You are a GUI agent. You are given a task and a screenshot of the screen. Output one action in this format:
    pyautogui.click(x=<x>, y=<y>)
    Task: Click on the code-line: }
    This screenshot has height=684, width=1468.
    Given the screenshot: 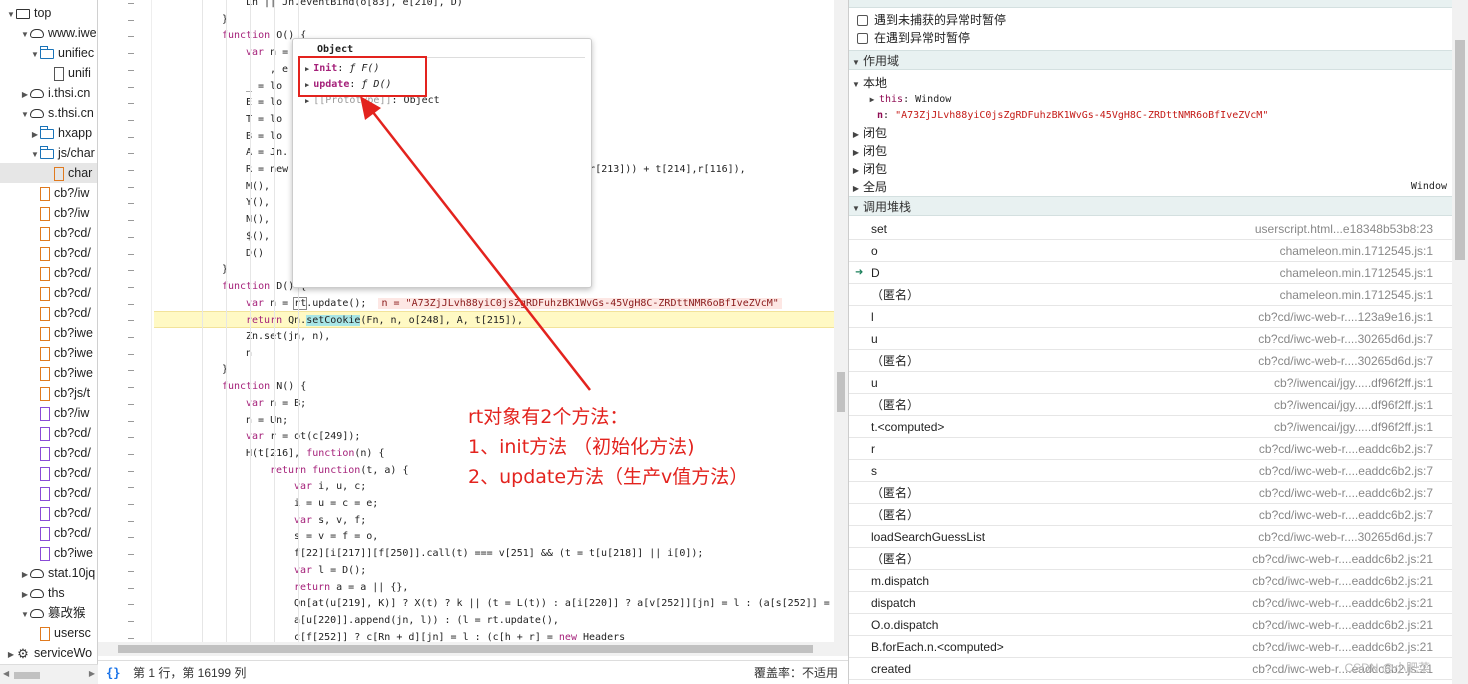 What is the action you would take?
    pyautogui.click(x=494, y=369)
    